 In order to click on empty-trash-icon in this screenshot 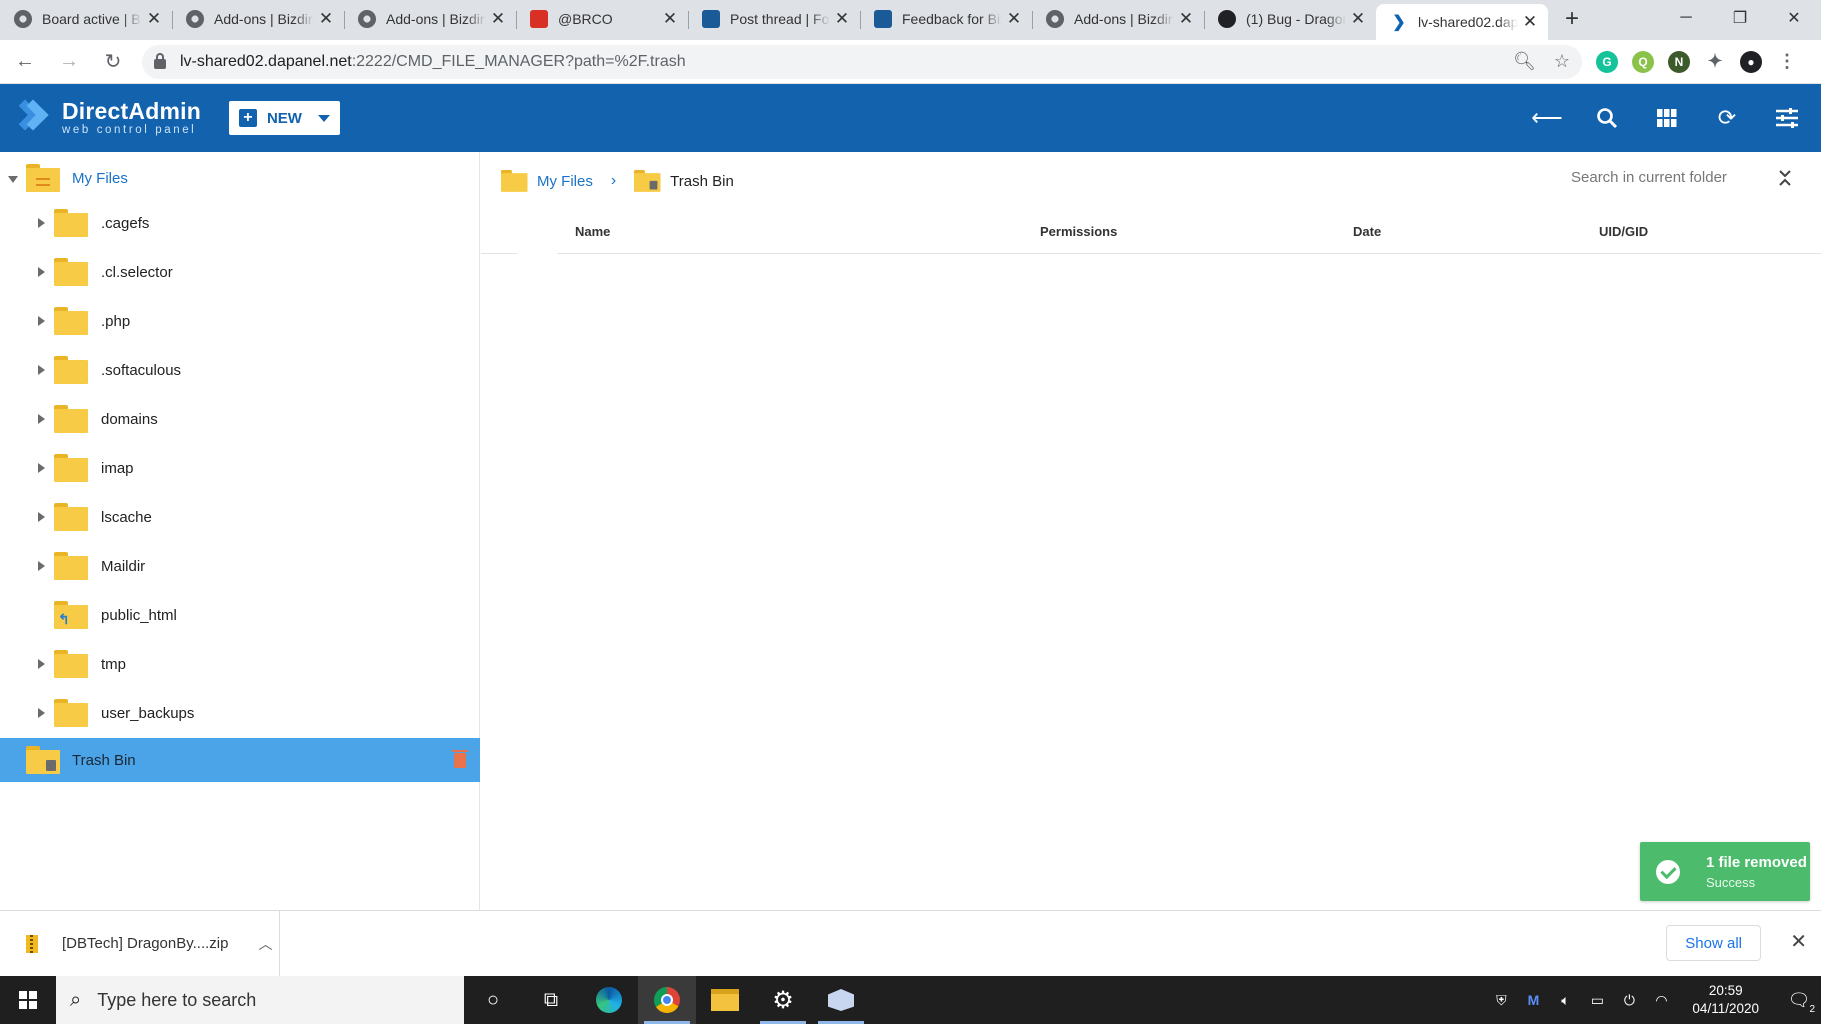, I will do `click(460, 759)`.